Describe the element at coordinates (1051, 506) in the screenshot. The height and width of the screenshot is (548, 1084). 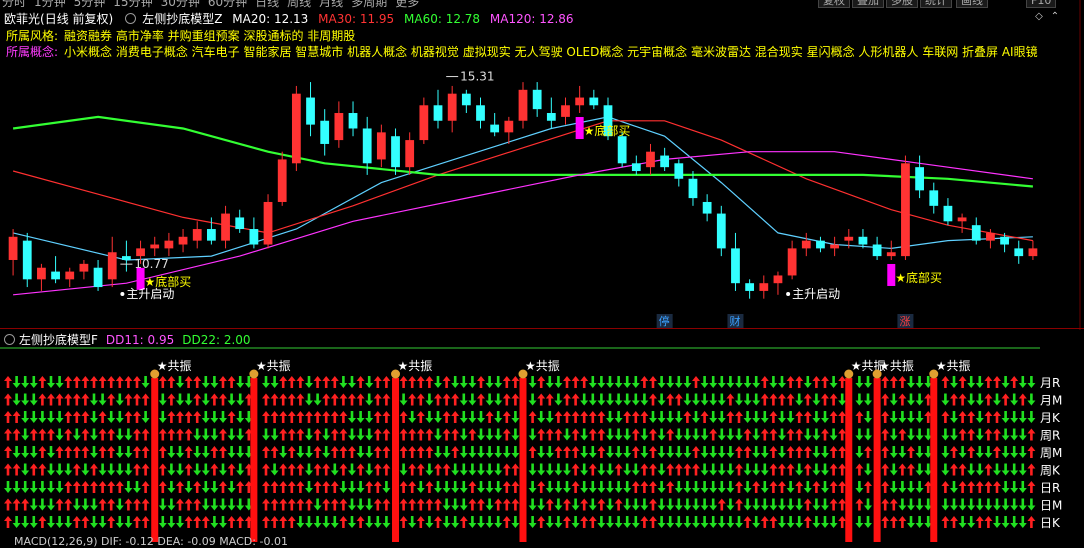
I see `grid-row-label: 日M` at that location.